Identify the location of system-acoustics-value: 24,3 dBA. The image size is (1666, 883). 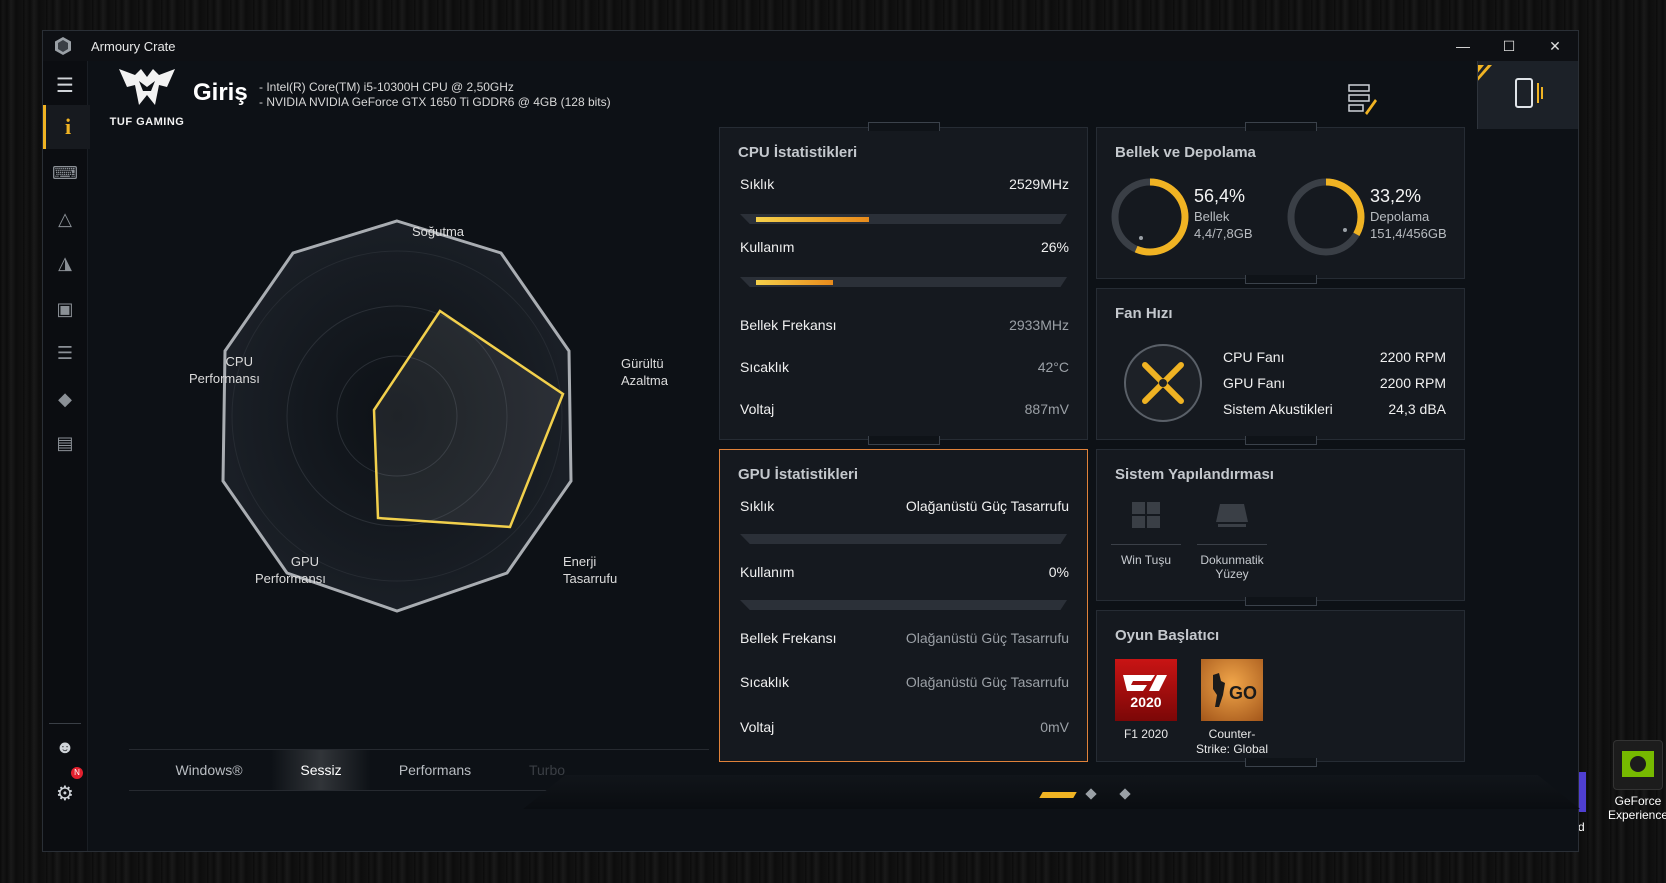
(1417, 409).